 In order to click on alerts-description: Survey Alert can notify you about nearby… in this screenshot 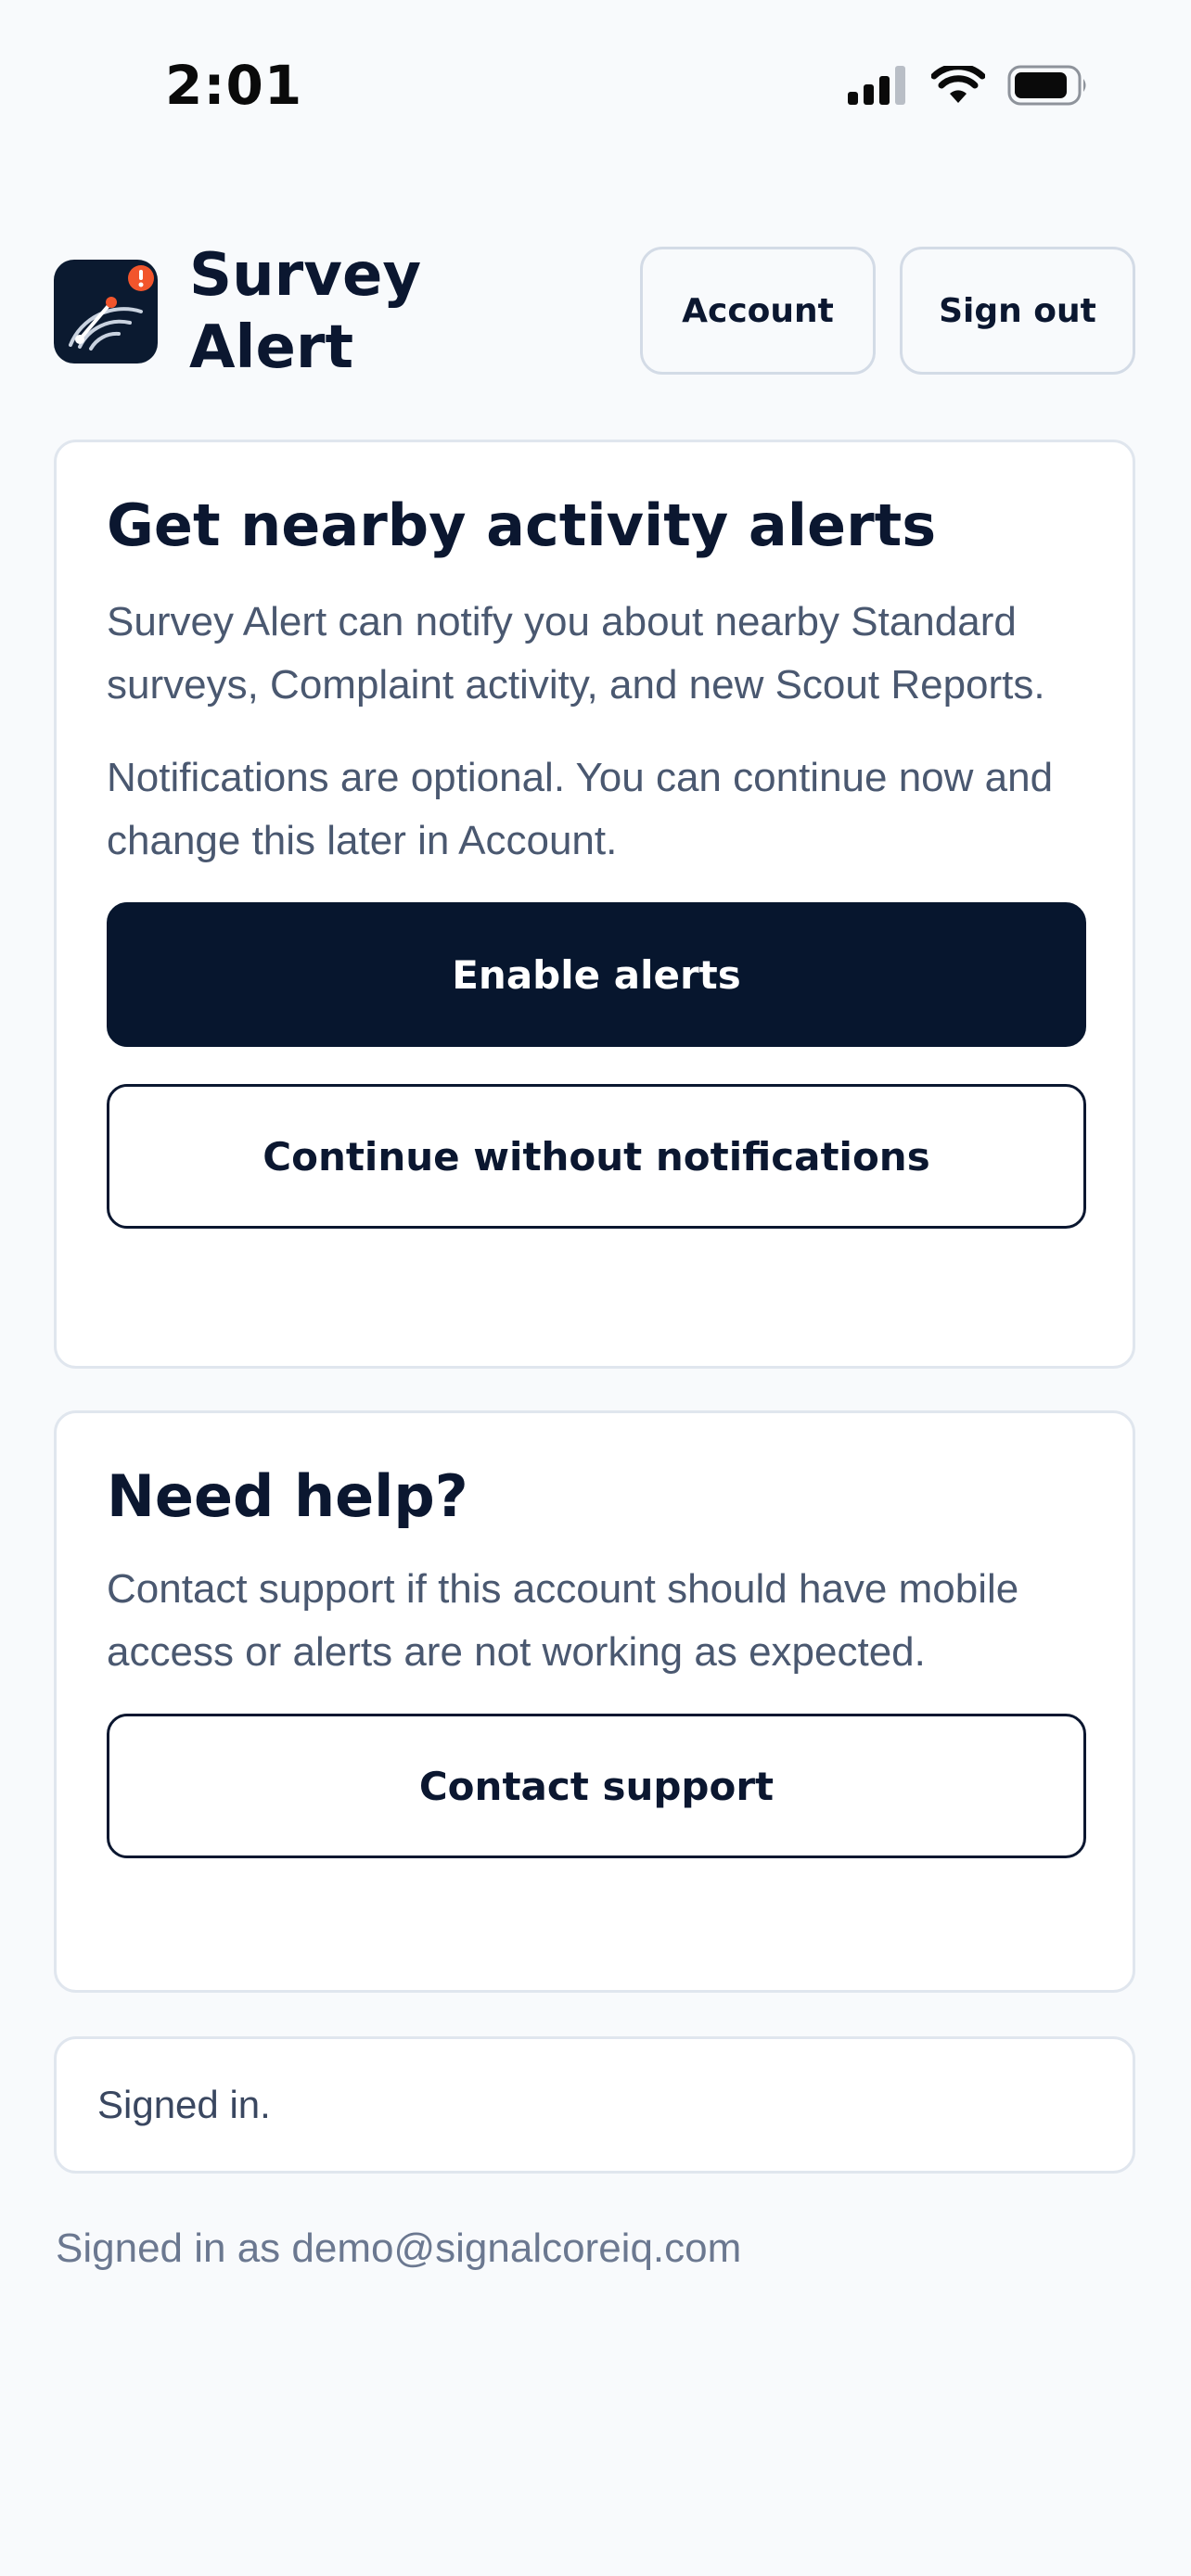, I will do `click(576, 653)`.